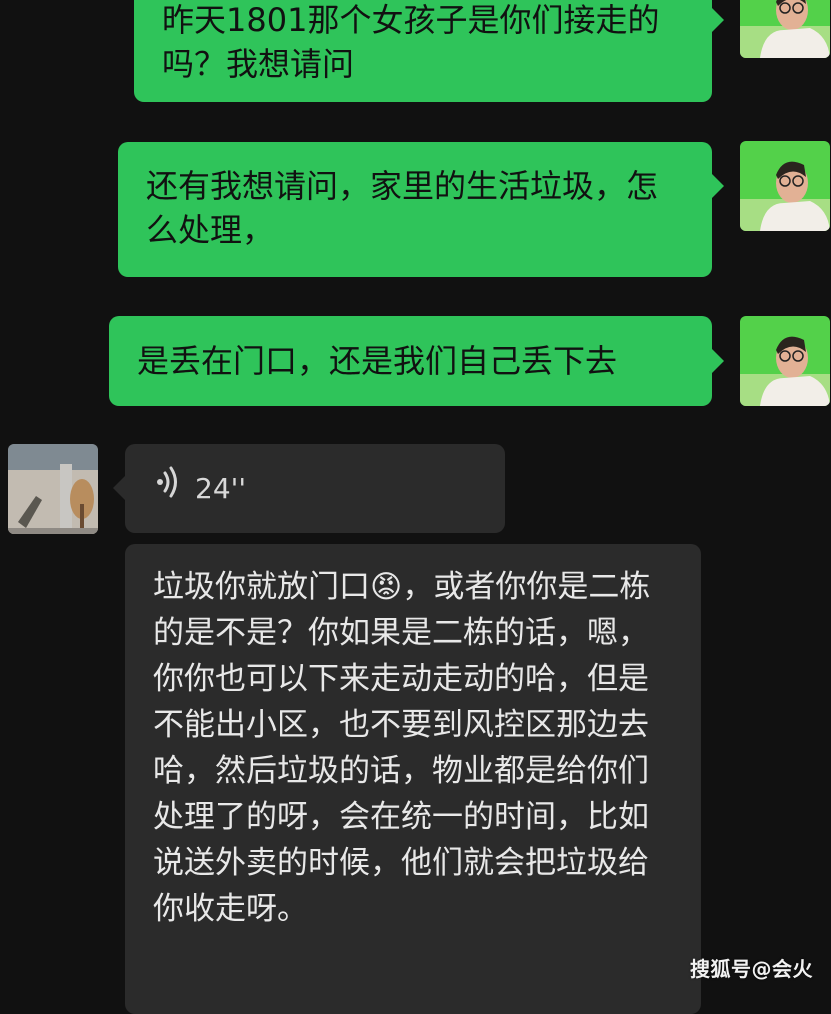 The height and width of the screenshot is (1014, 831). I want to click on voice-message-bubble: 24'', so click(309, 488).